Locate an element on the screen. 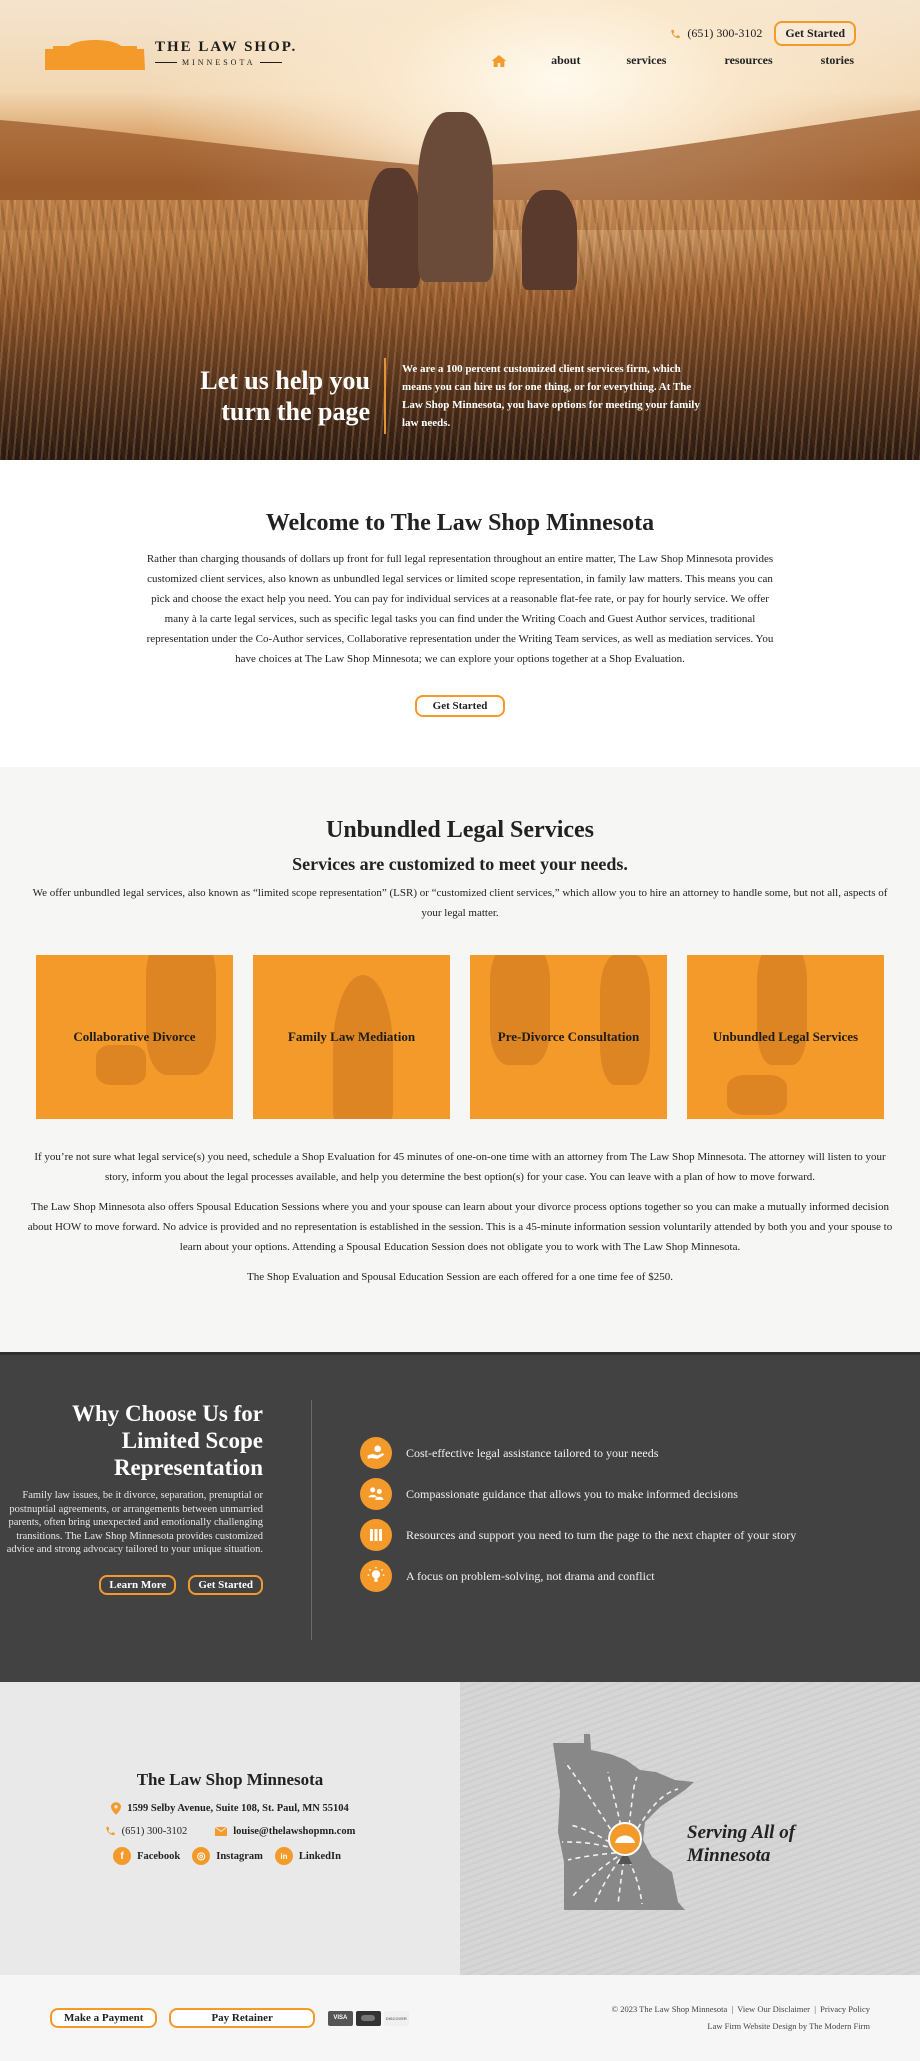 Image resolution: width=920 pixels, height=2061 pixels. facebook-icon: f is located at coordinates (122, 1856).